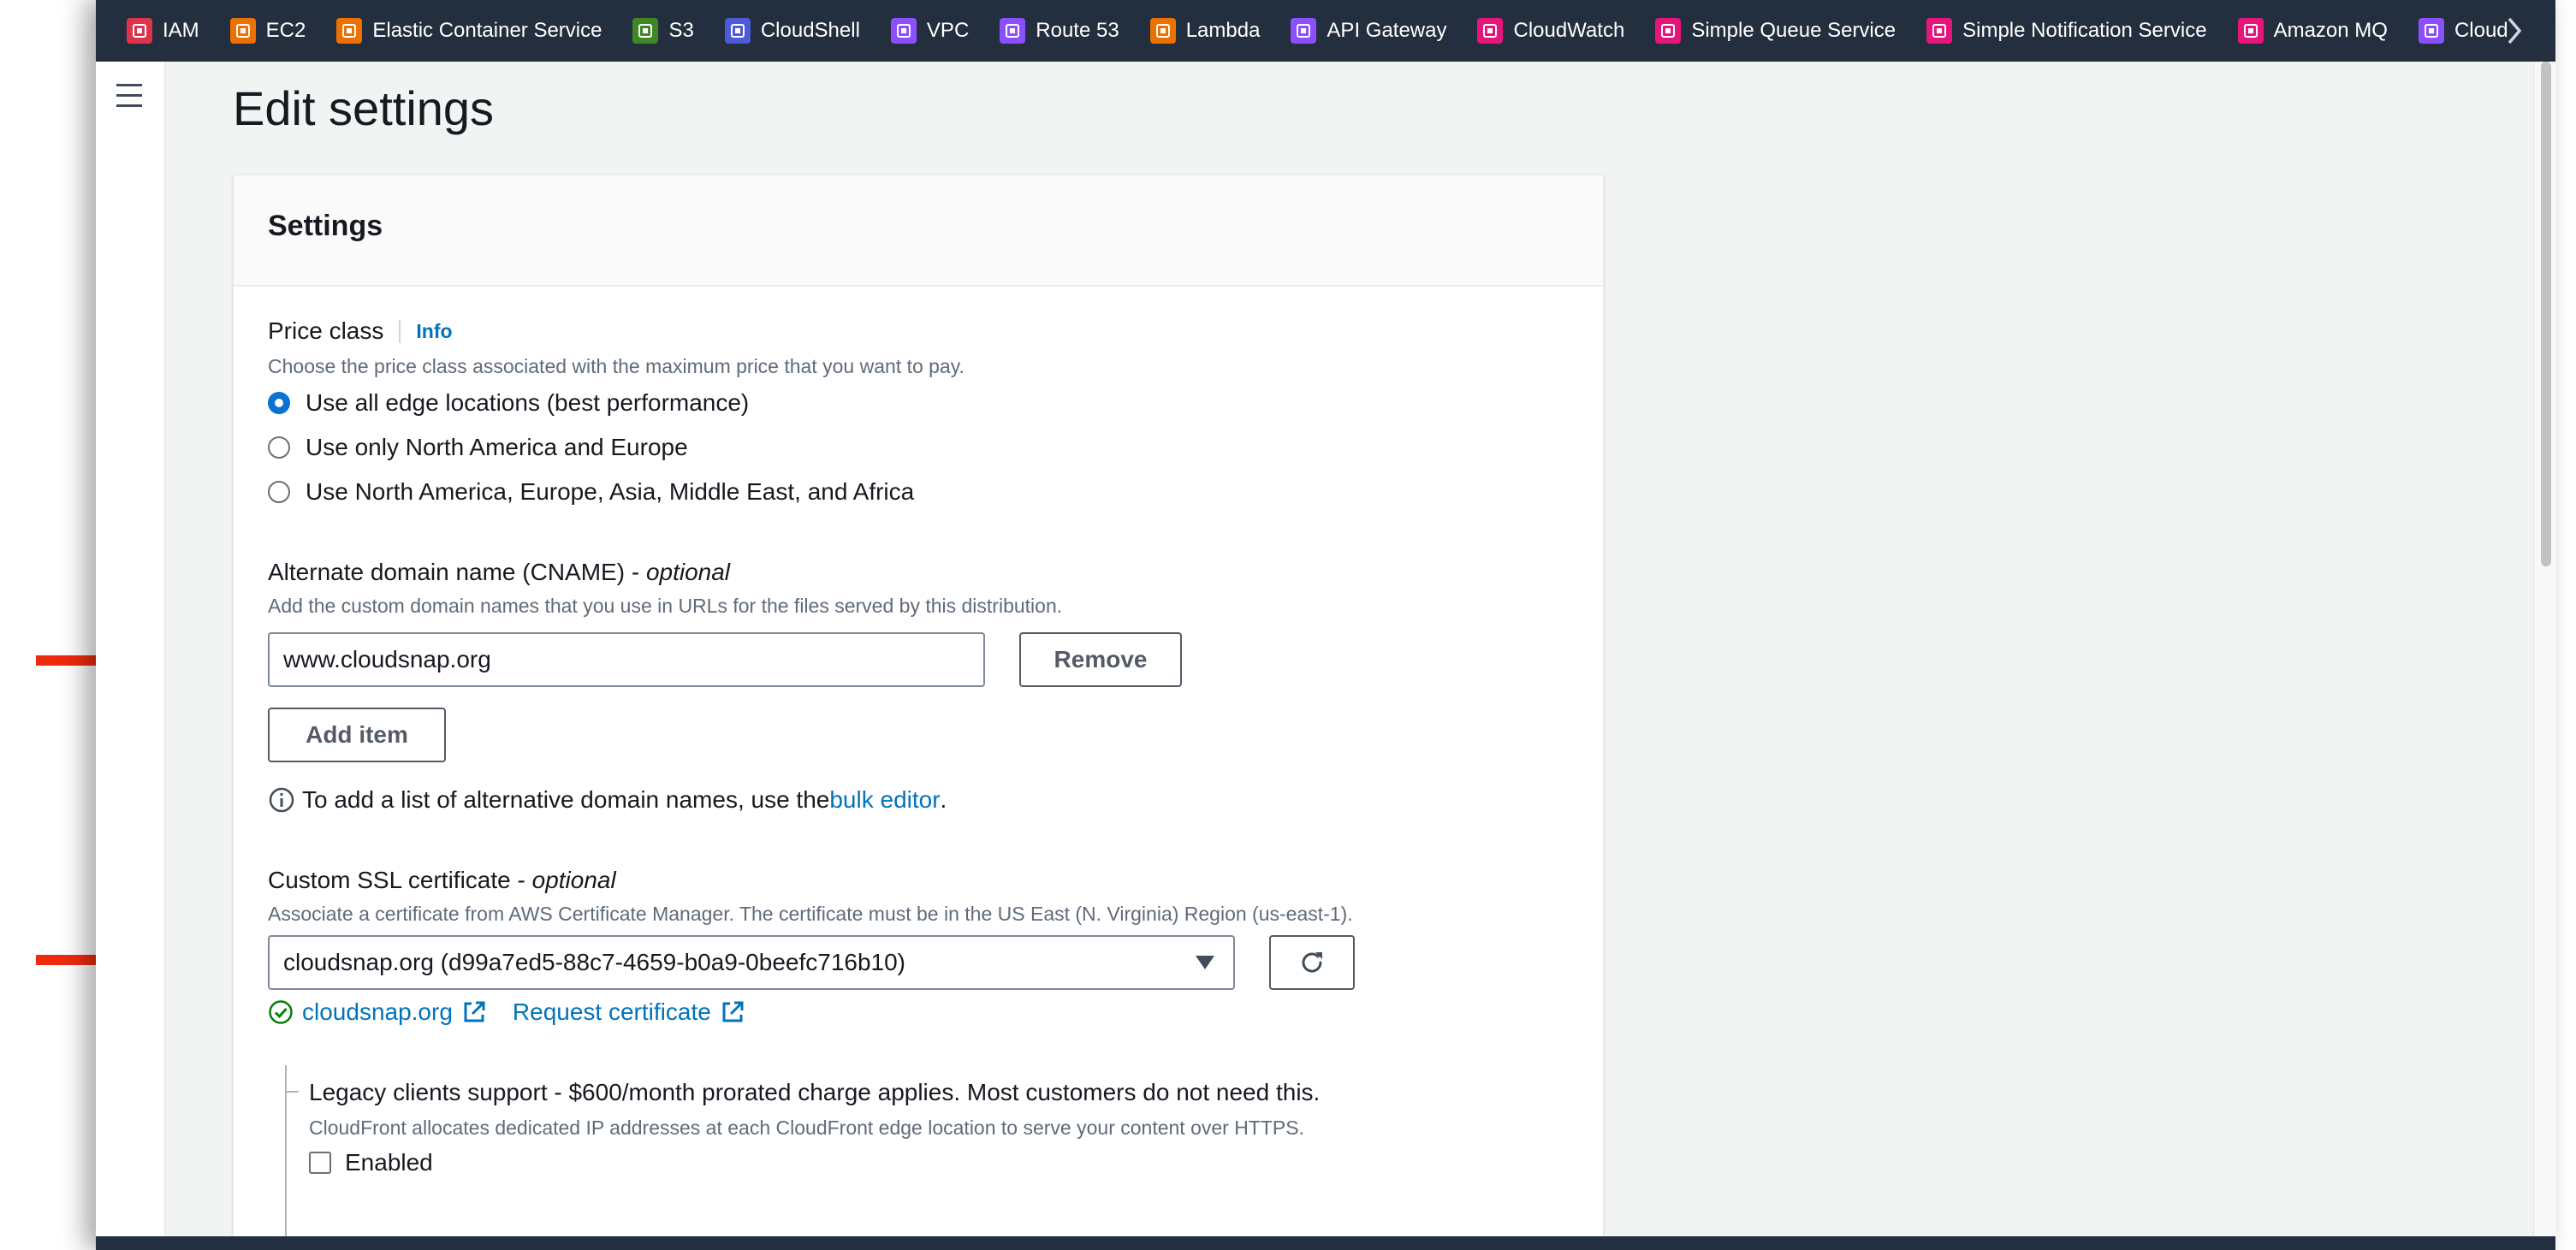 The height and width of the screenshot is (1250, 2576). I want to click on price-class-label: Price class, so click(326, 330).